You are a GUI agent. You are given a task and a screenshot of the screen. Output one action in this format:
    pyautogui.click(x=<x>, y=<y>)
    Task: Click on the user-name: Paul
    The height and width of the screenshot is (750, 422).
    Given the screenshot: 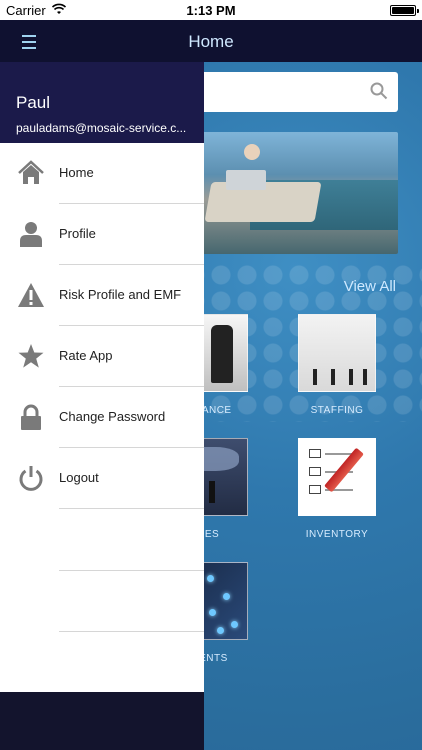 What is the action you would take?
    pyautogui.click(x=33, y=102)
    